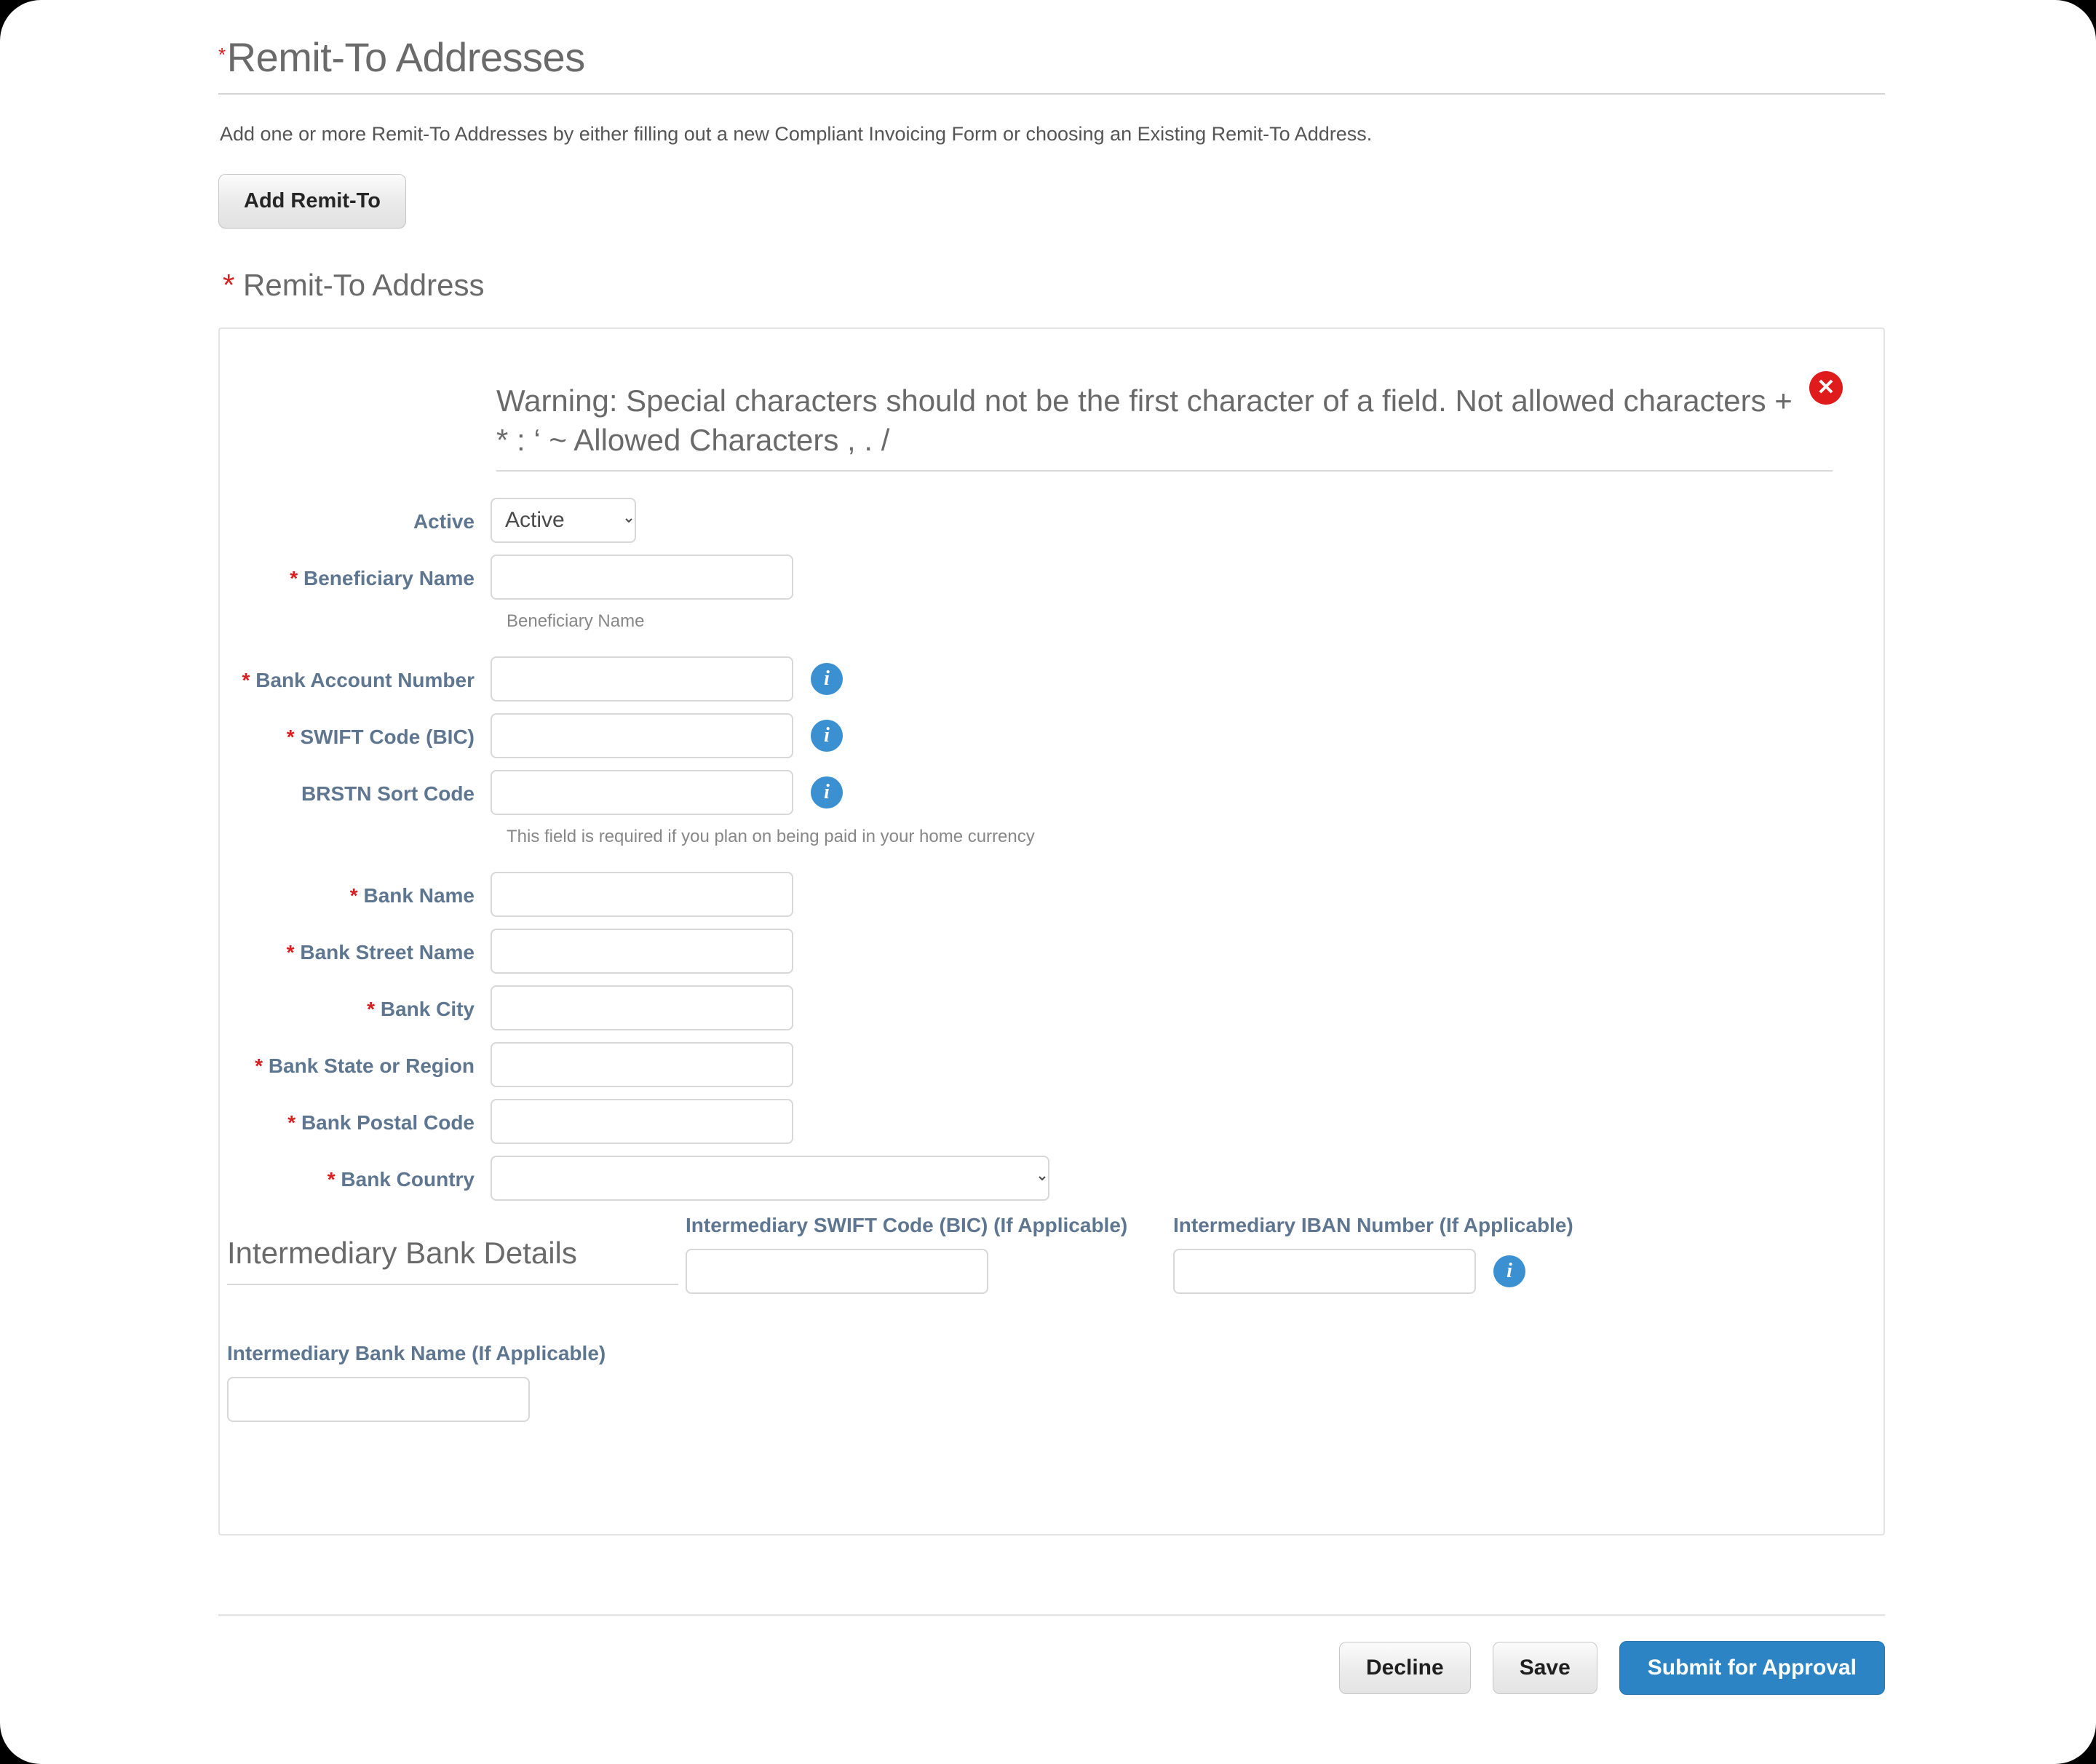 The width and height of the screenshot is (2096, 1764). I want to click on form-footer: Decline Save Submit for Approval, so click(1051, 1669).